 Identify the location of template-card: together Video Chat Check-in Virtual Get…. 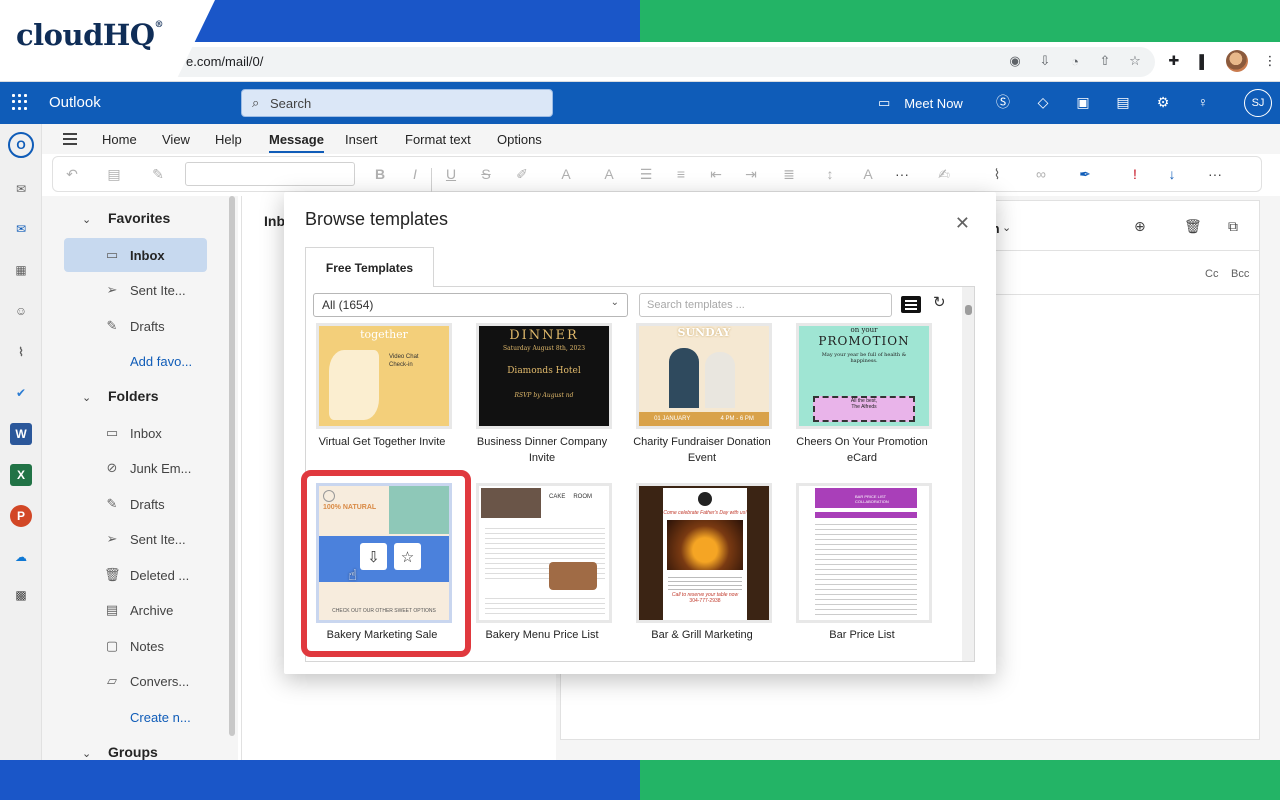
(382, 393).